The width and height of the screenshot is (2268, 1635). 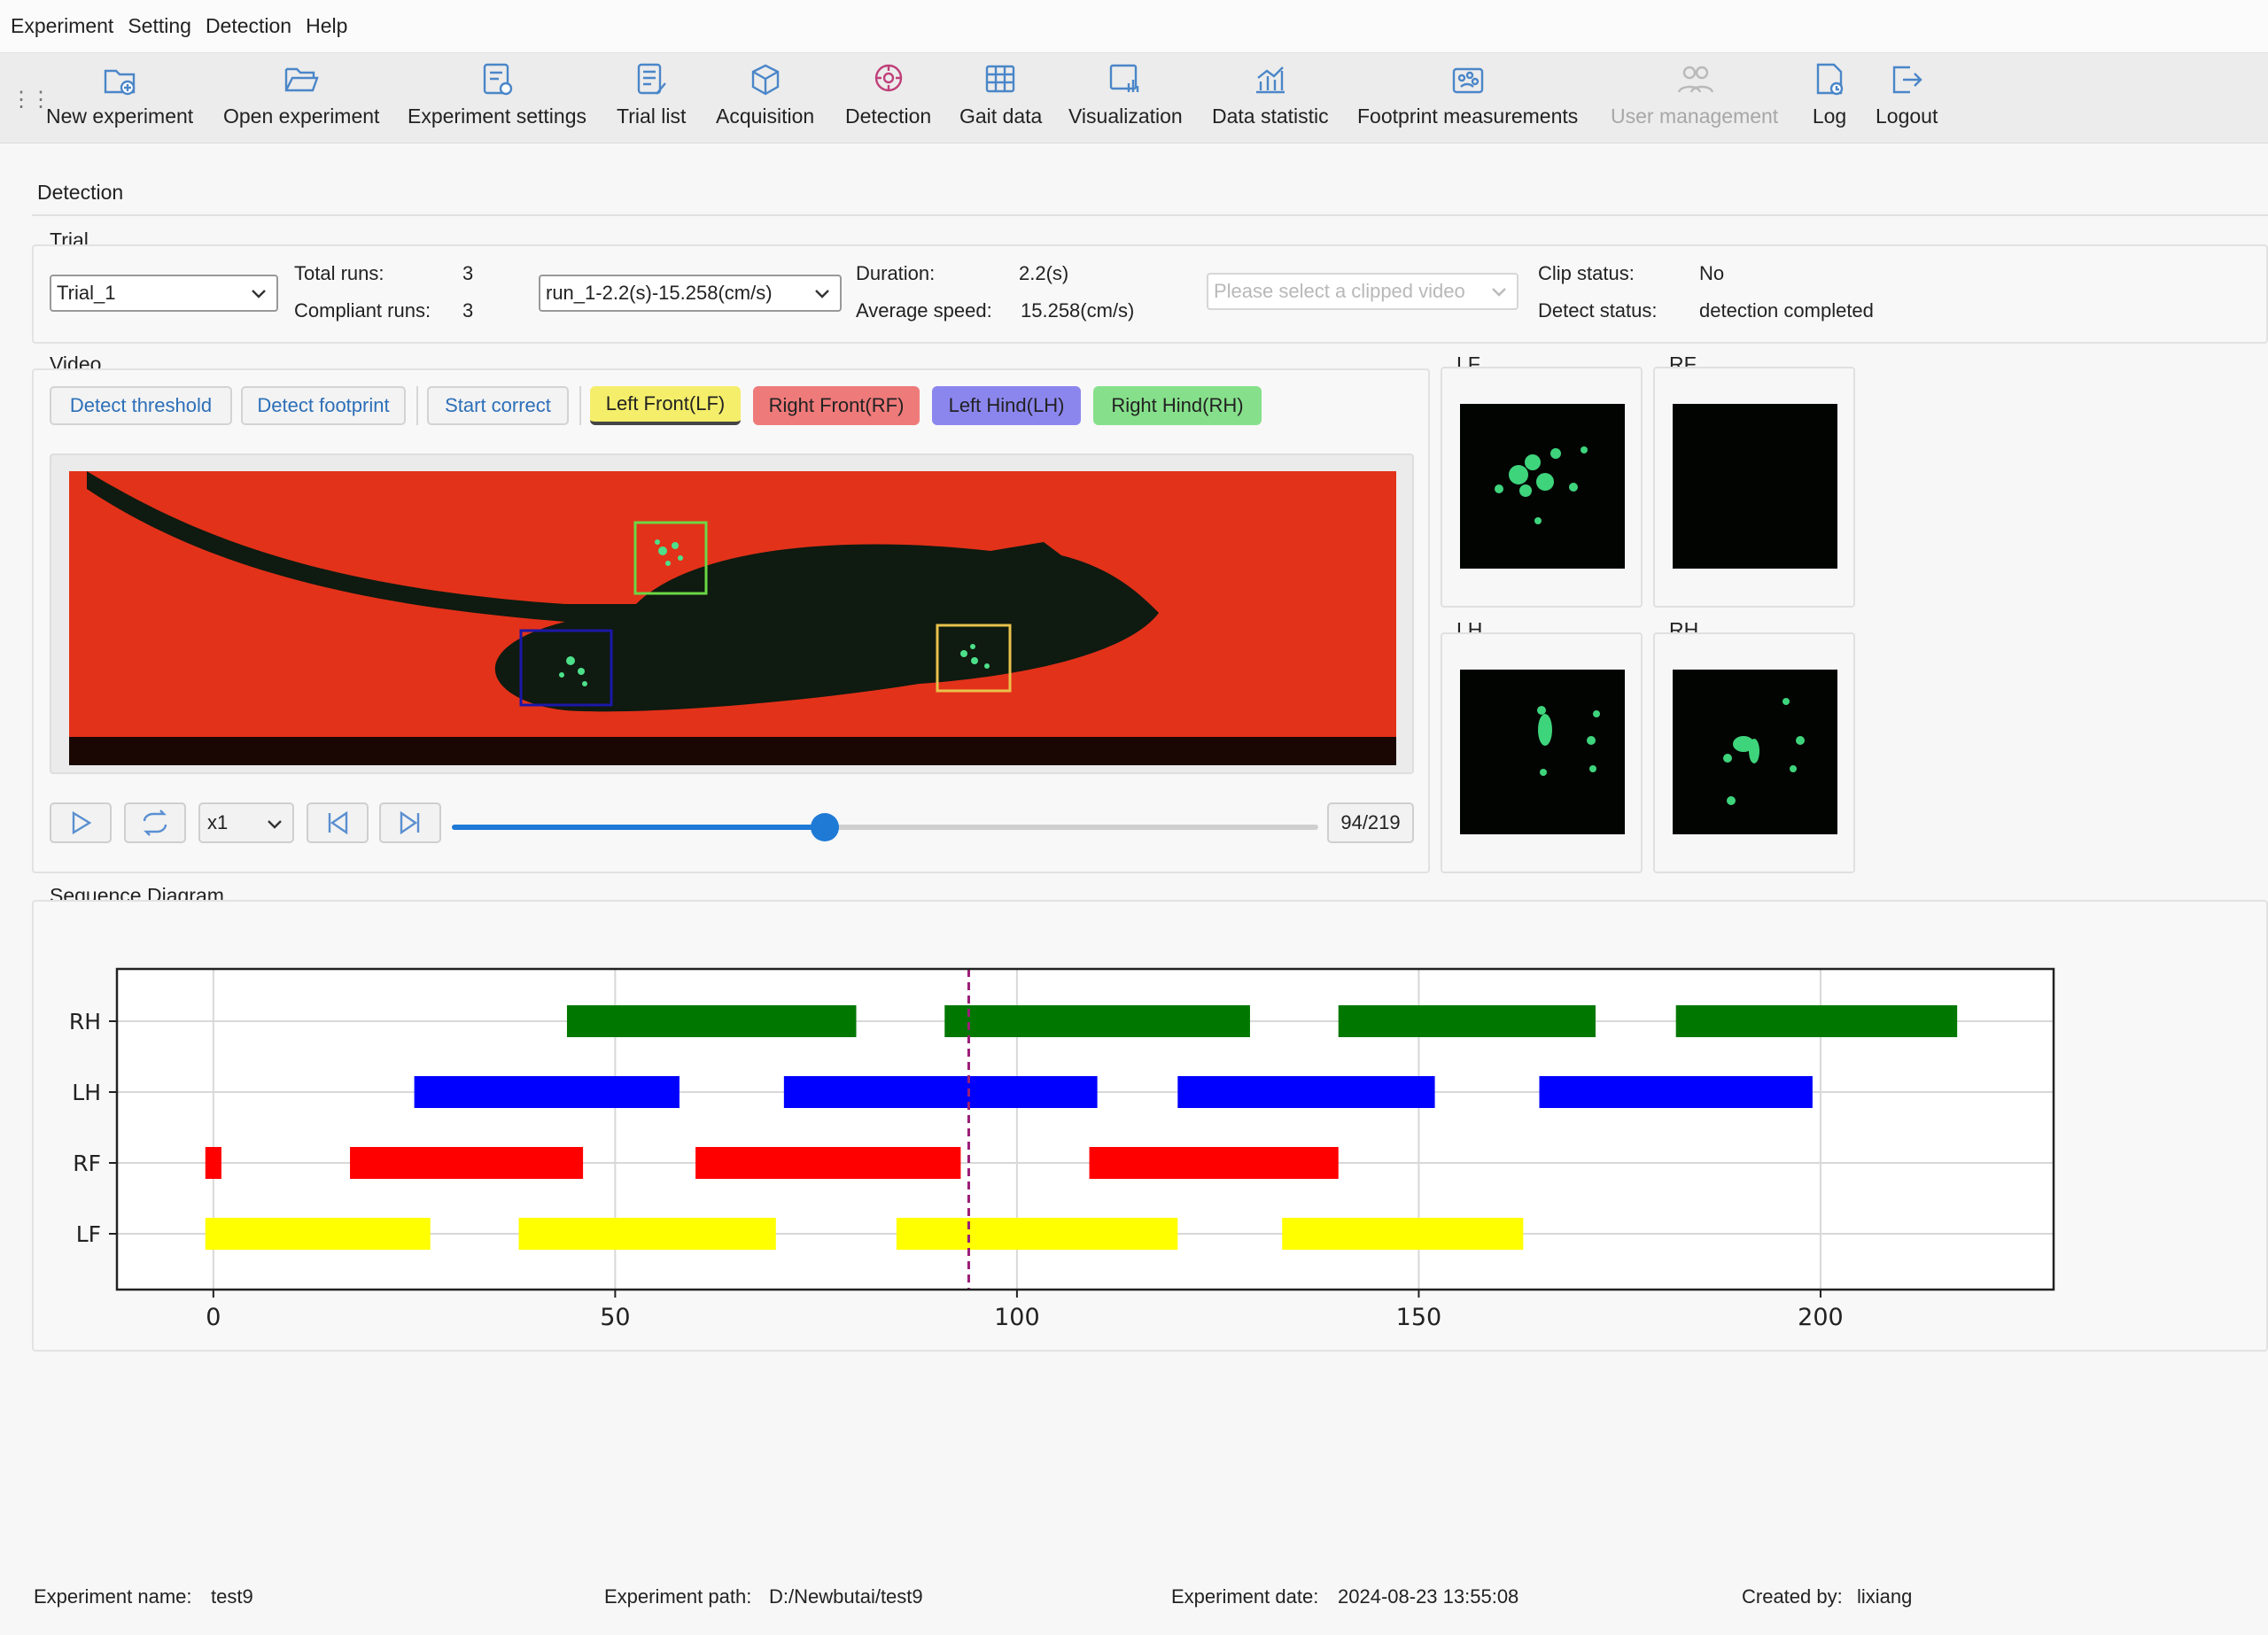 What do you see at coordinates (88, 1234) in the screenshot?
I see `y-tick-label: LF` at bounding box center [88, 1234].